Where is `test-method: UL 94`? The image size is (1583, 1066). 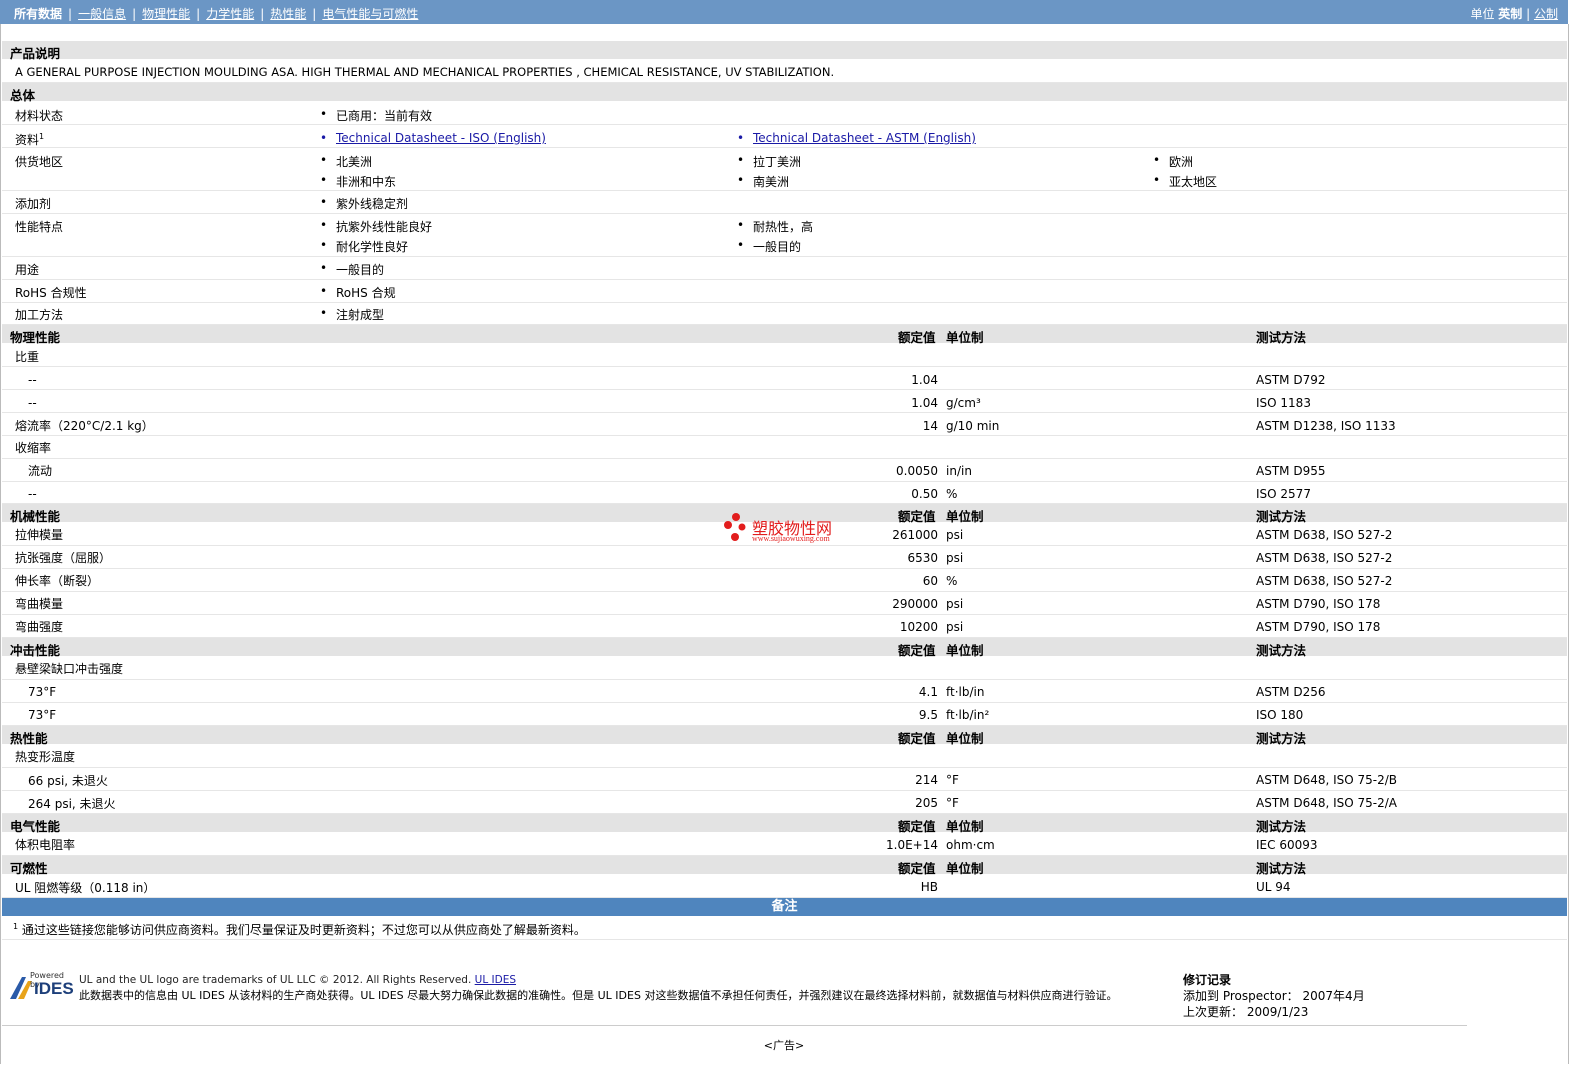 test-method: UL 94 is located at coordinates (1273, 887).